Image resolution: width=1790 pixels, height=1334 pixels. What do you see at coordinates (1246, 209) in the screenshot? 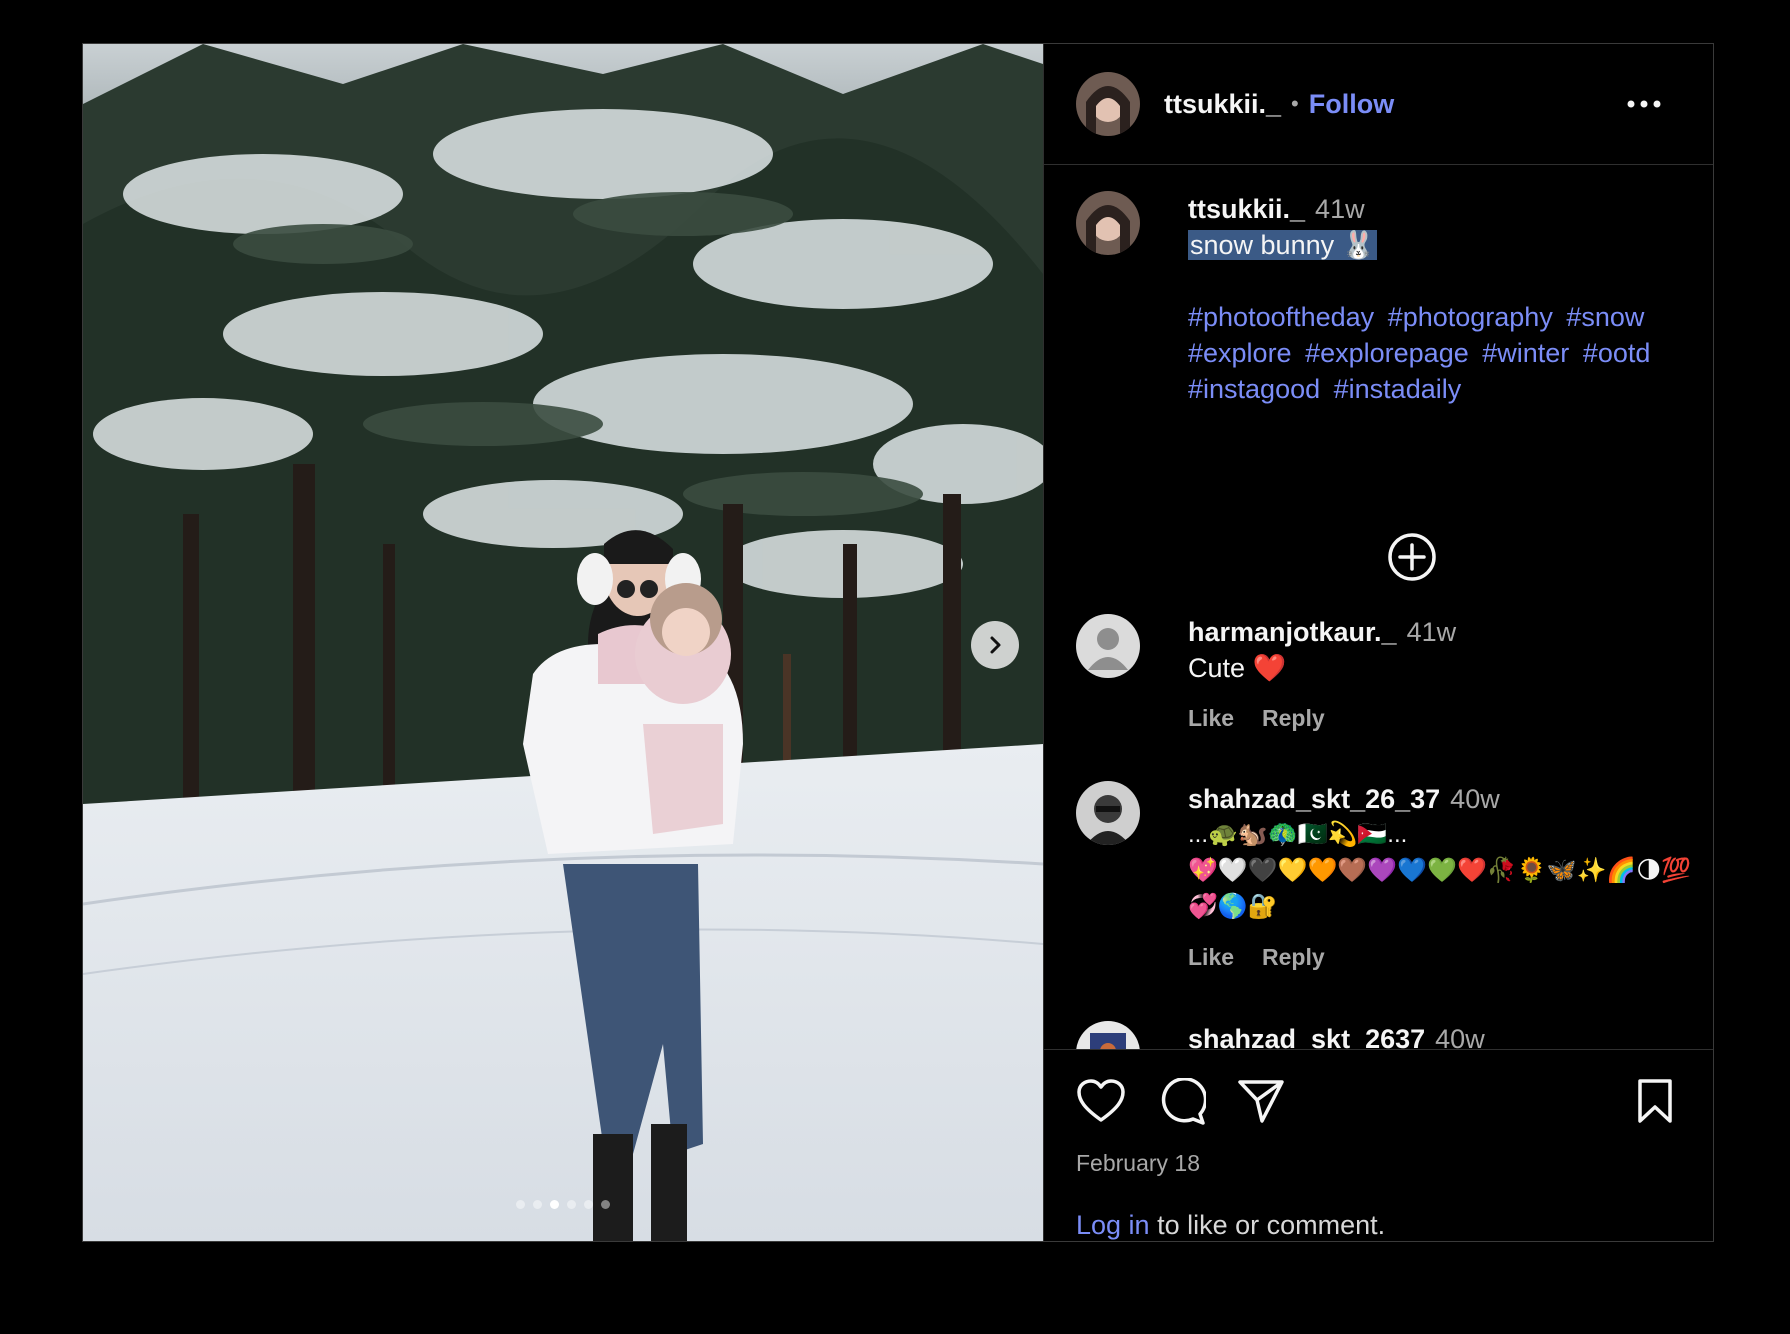
I see `caption-username: ttsukkii._` at bounding box center [1246, 209].